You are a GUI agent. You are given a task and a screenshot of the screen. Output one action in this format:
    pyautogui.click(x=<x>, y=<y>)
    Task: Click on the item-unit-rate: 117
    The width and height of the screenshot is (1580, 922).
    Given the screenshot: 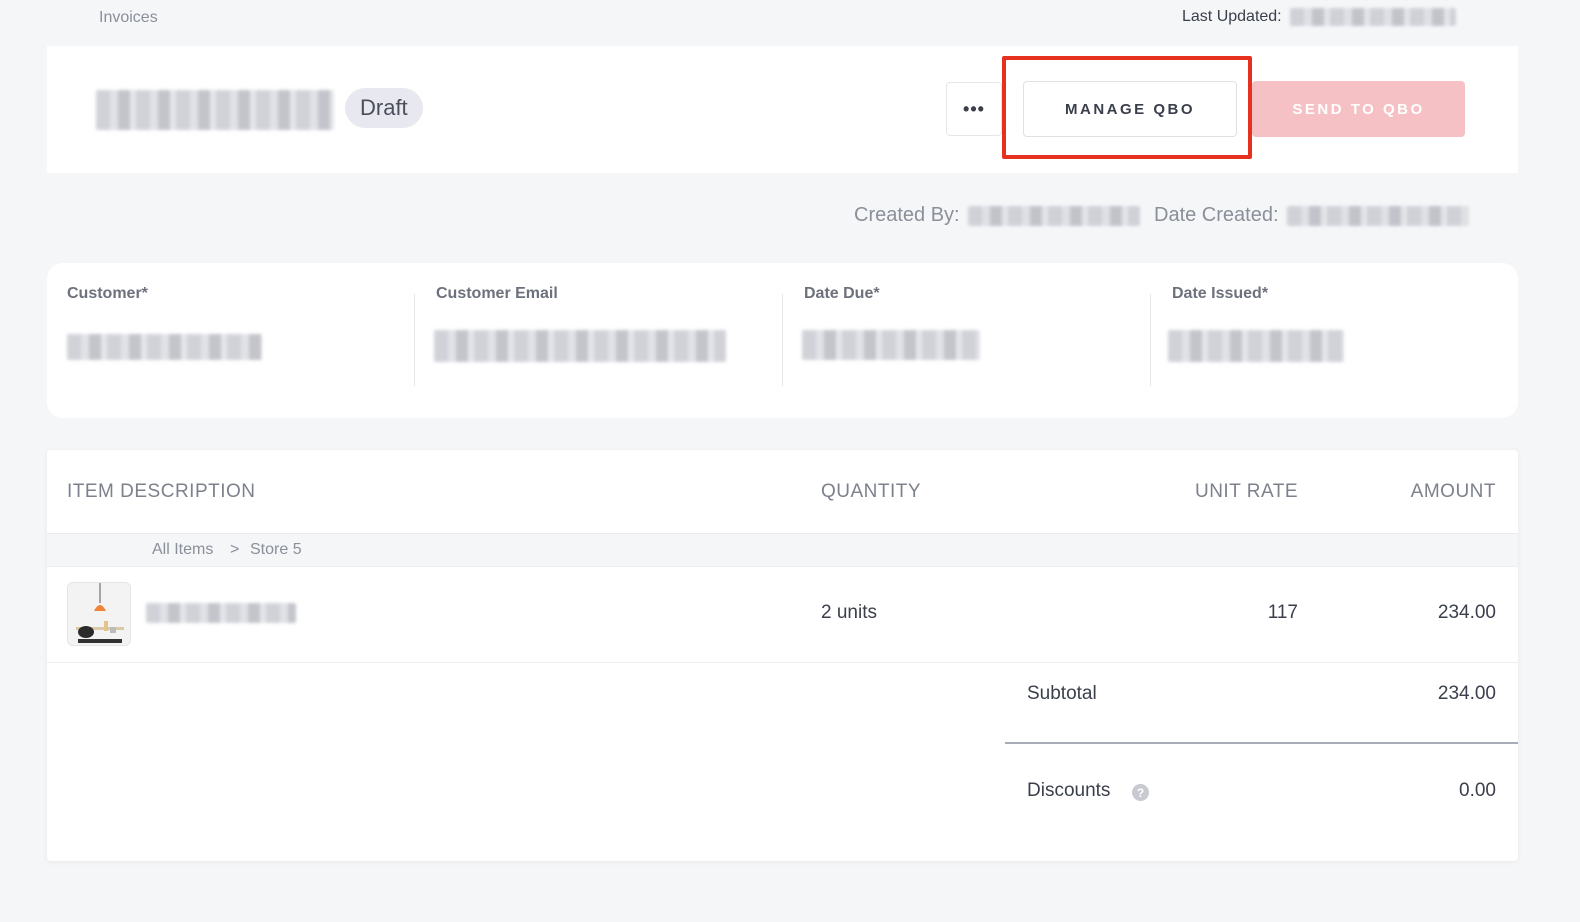 What is the action you would take?
    pyautogui.click(x=1282, y=612)
    